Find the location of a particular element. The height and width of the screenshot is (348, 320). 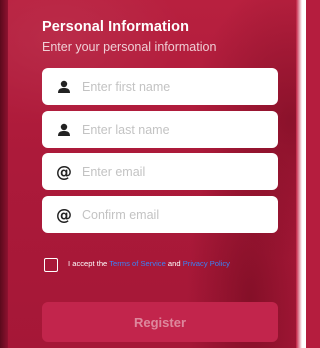

terms-of-service-link: Terms of Service is located at coordinates (137, 263).